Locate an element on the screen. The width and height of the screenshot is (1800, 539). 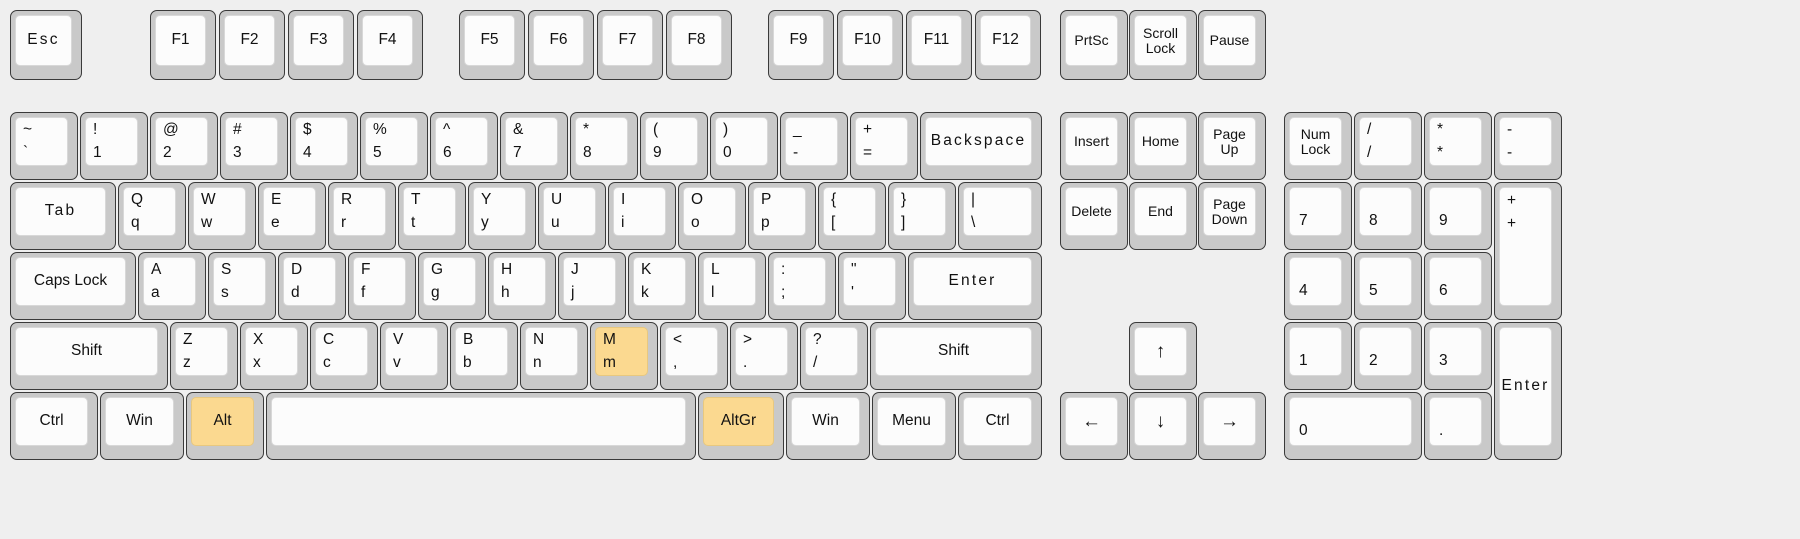
key-key-c: Cc is located at coordinates (344, 356).